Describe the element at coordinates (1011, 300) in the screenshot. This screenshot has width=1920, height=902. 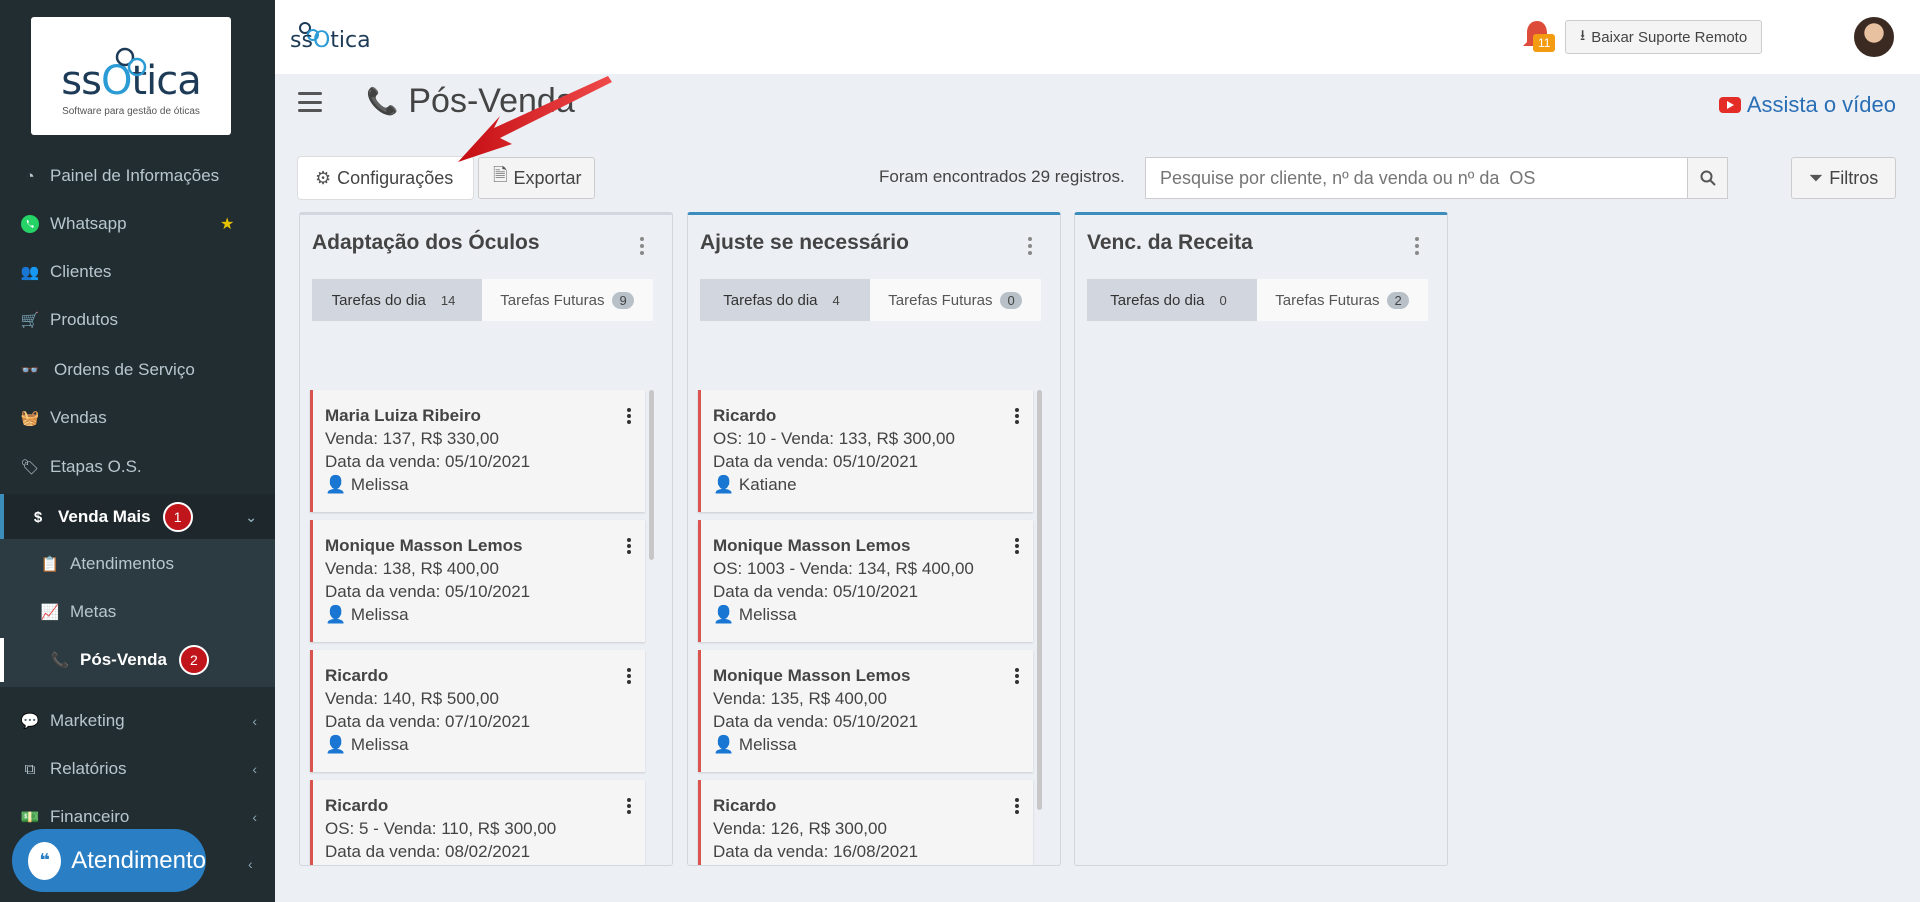
I see `tab-count: 0` at that location.